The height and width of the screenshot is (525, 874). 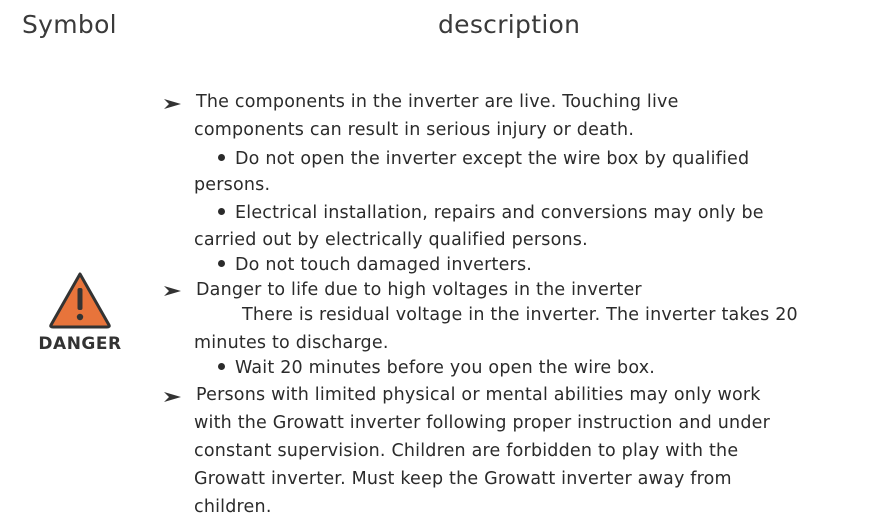 What do you see at coordinates (80, 300) in the screenshot?
I see `warning-triangle-icon` at bounding box center [80, 300].